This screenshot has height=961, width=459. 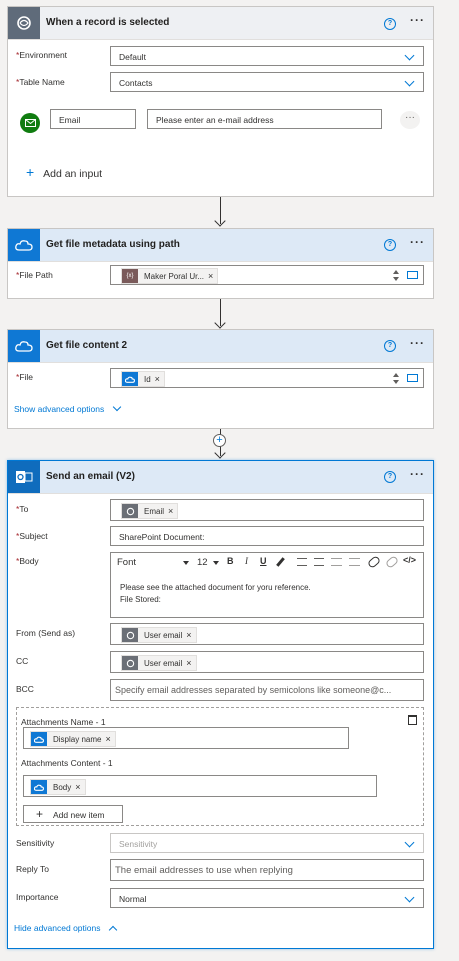 I want to click on highlight-pen-icon, so click(x=280, y=562).